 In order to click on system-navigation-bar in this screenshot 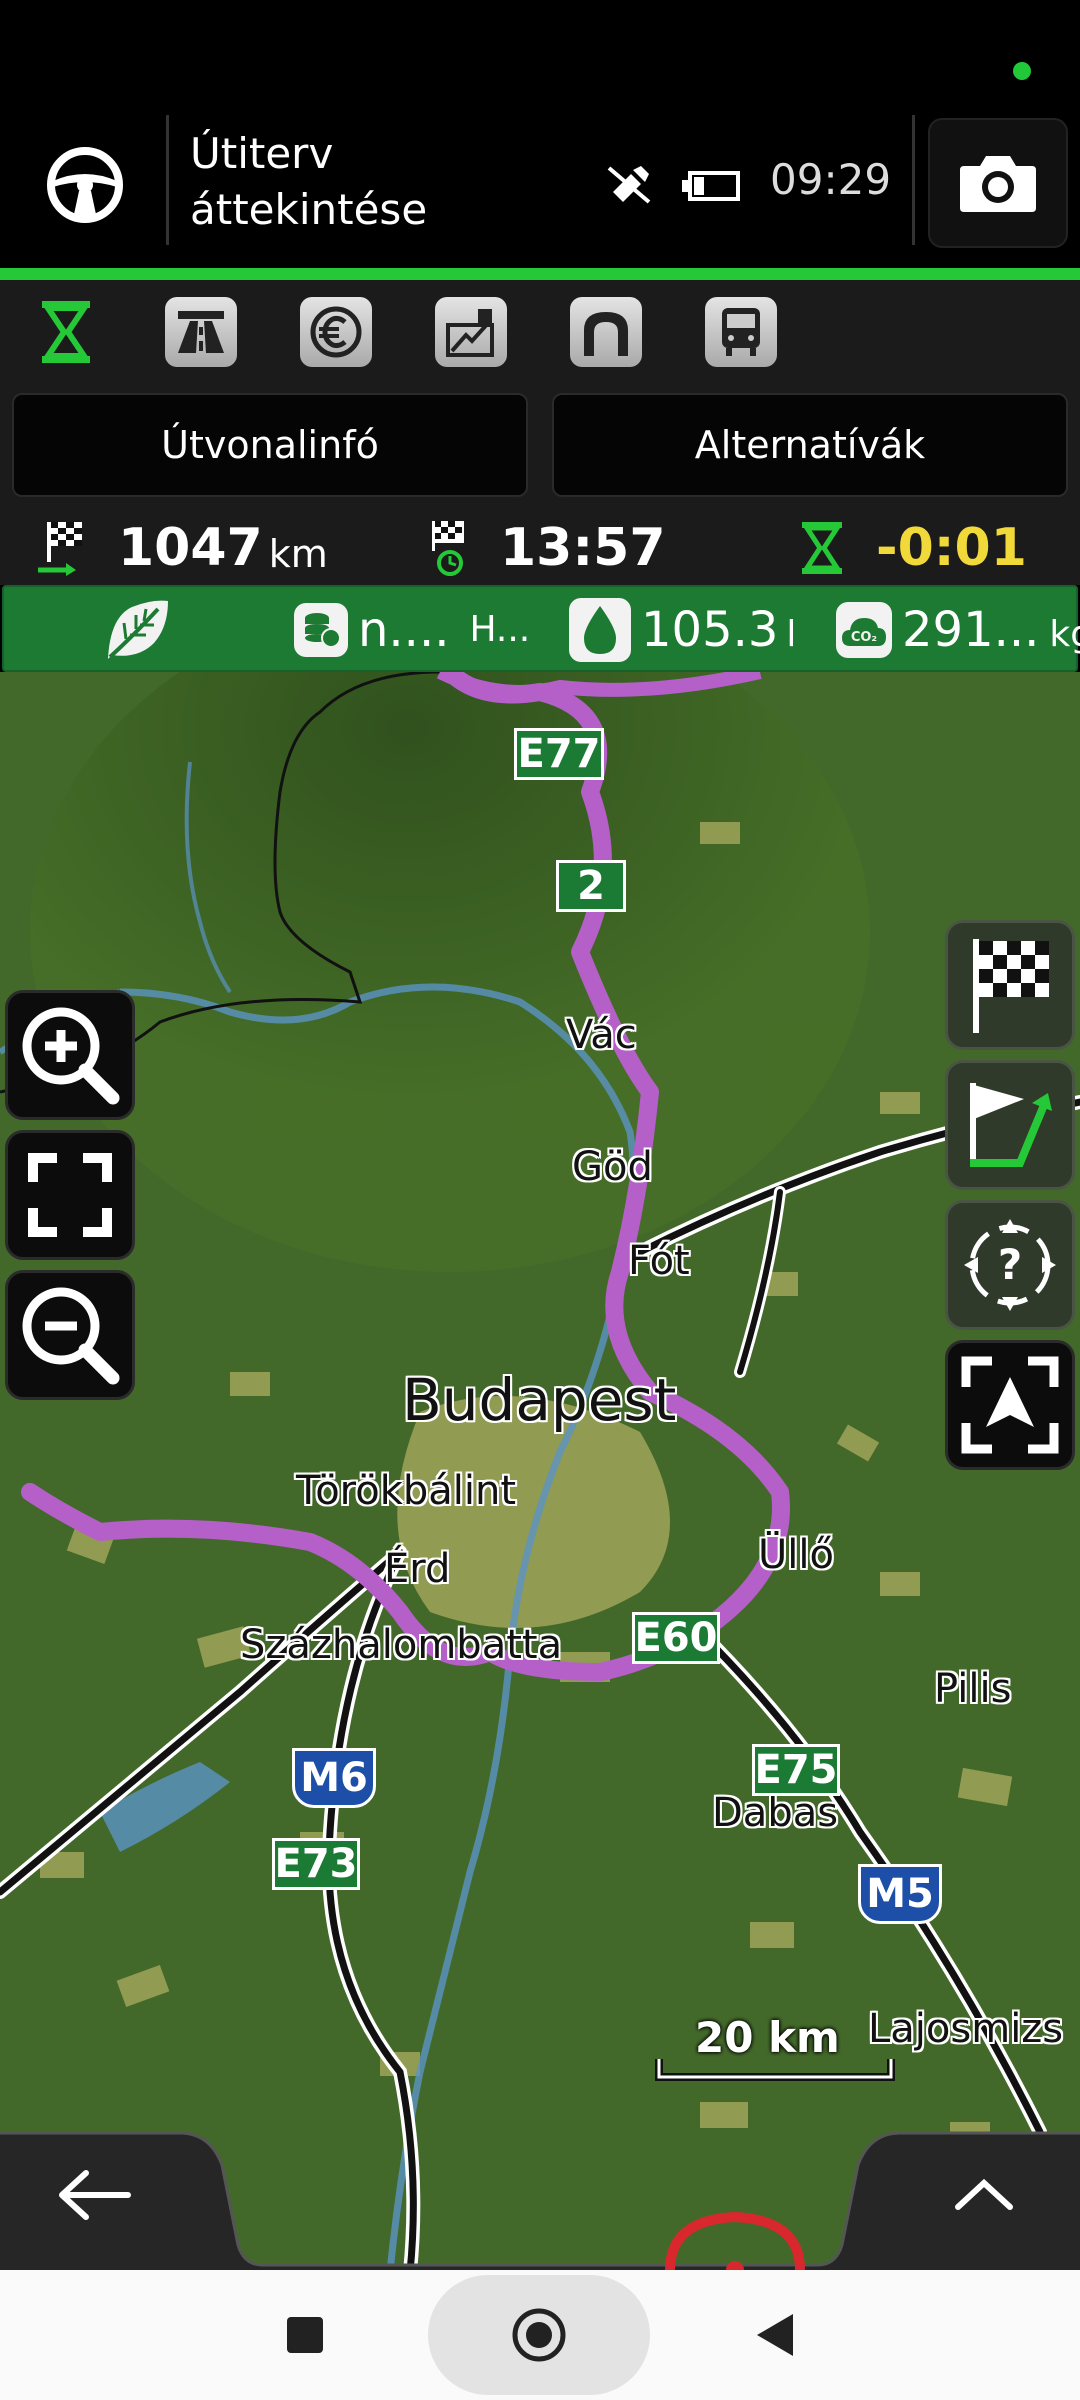, I will do `click(540, 2335)`.